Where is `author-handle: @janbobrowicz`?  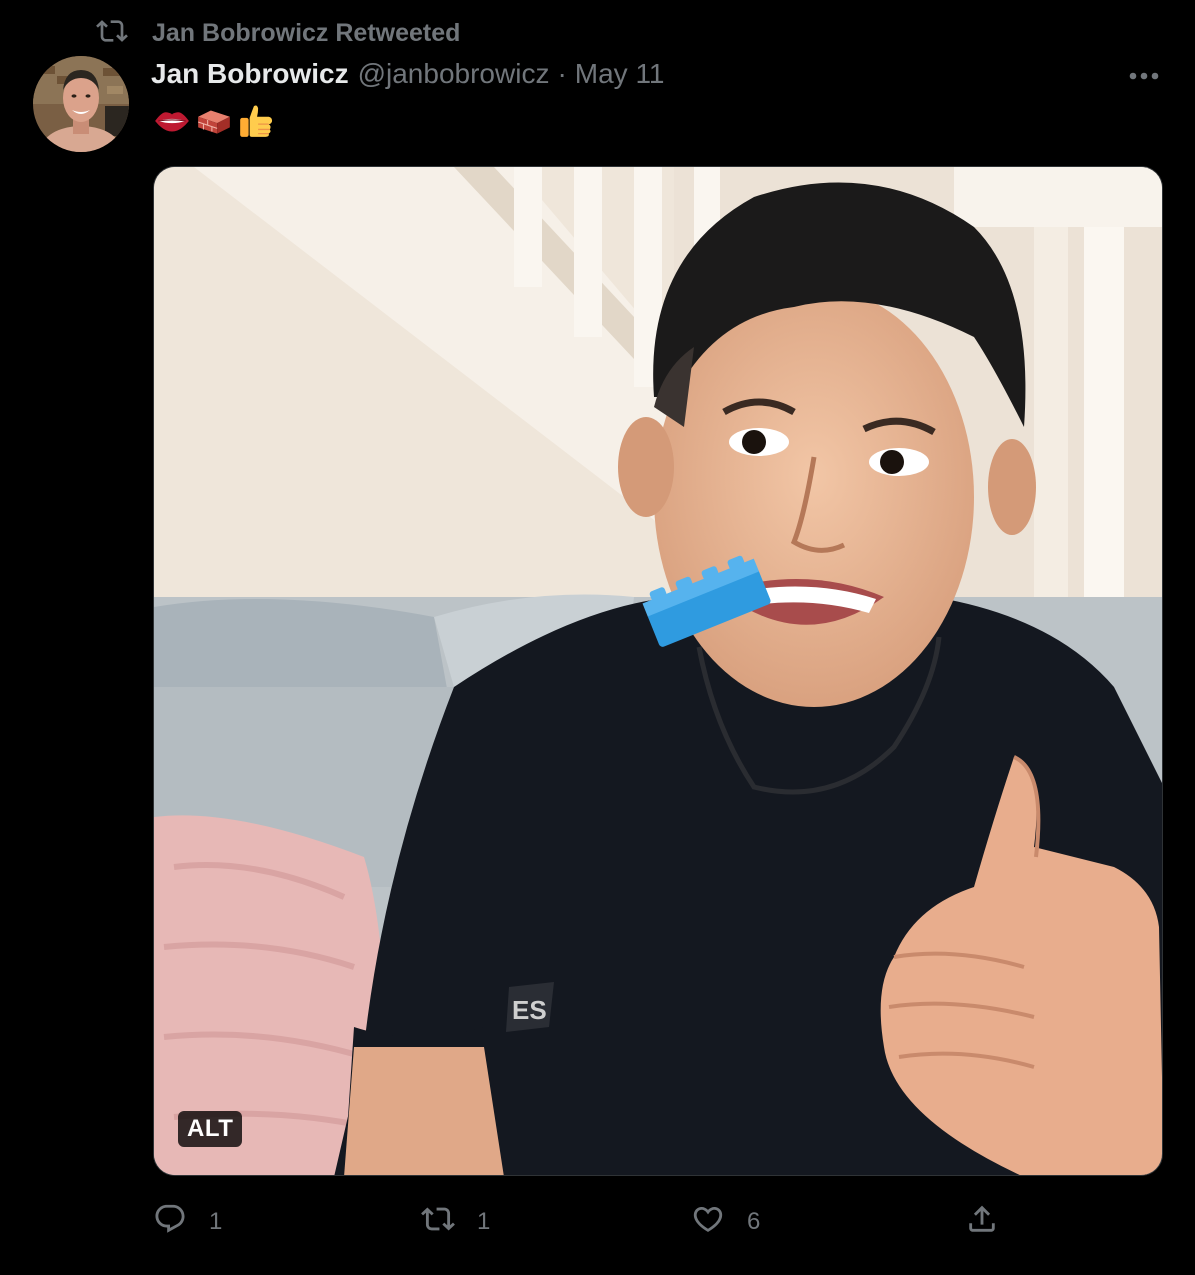 author-handle: @janbobrowicz is located at coordinates (454, 74).